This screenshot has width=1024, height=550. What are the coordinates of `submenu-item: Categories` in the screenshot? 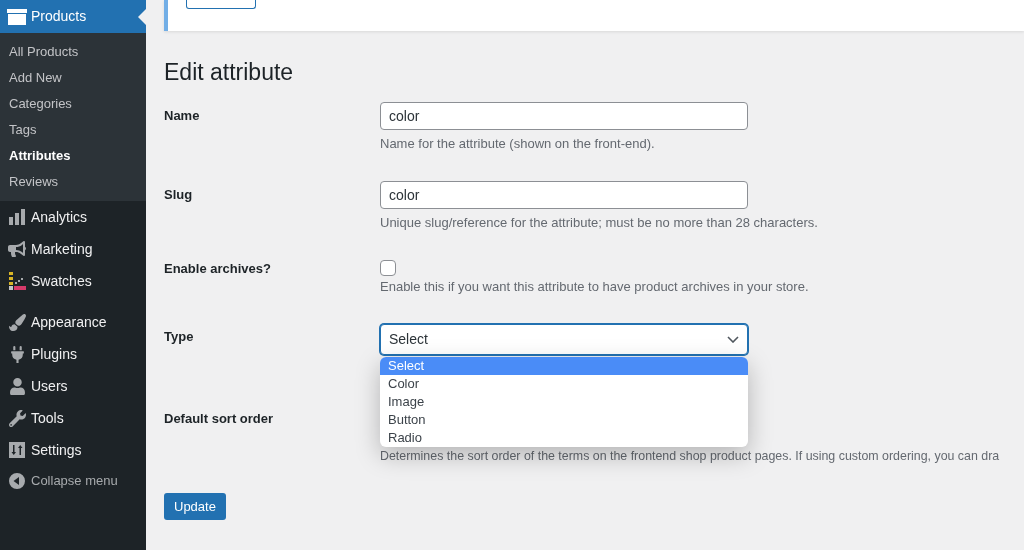 It's located at (73, 104).